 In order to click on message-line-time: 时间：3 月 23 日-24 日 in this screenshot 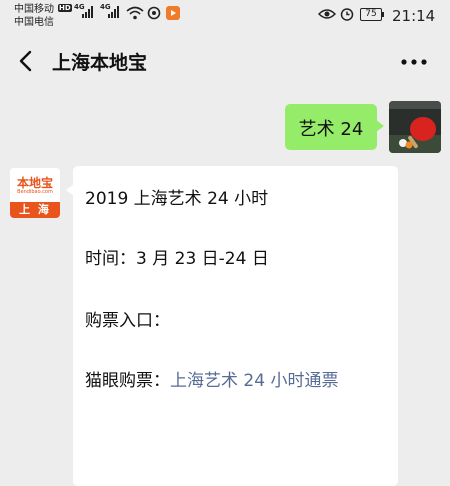, I will do `click(177, 259)`.